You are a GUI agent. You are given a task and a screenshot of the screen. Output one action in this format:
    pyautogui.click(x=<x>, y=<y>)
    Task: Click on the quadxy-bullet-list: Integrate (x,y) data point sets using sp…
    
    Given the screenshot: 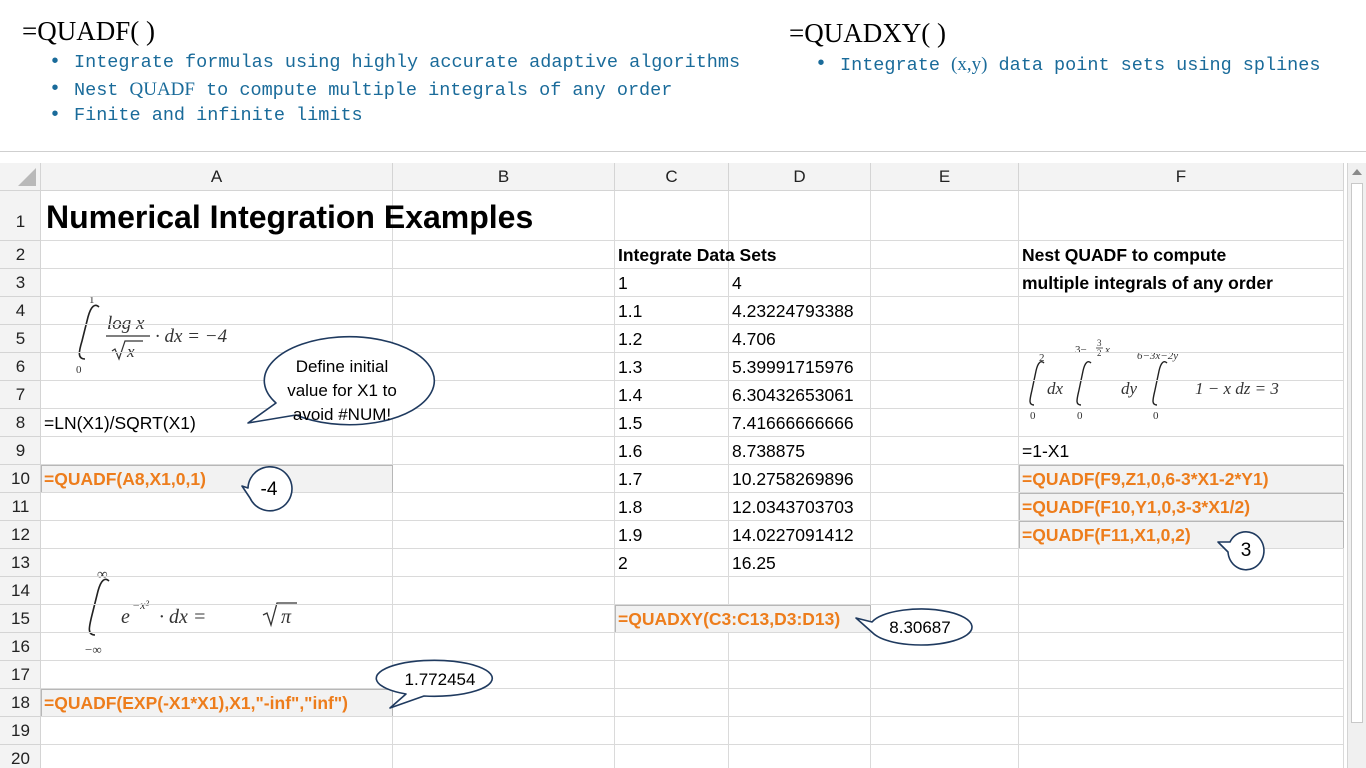 What is the action you would take?
    pyautogui.click(x=1066, y=65)
    